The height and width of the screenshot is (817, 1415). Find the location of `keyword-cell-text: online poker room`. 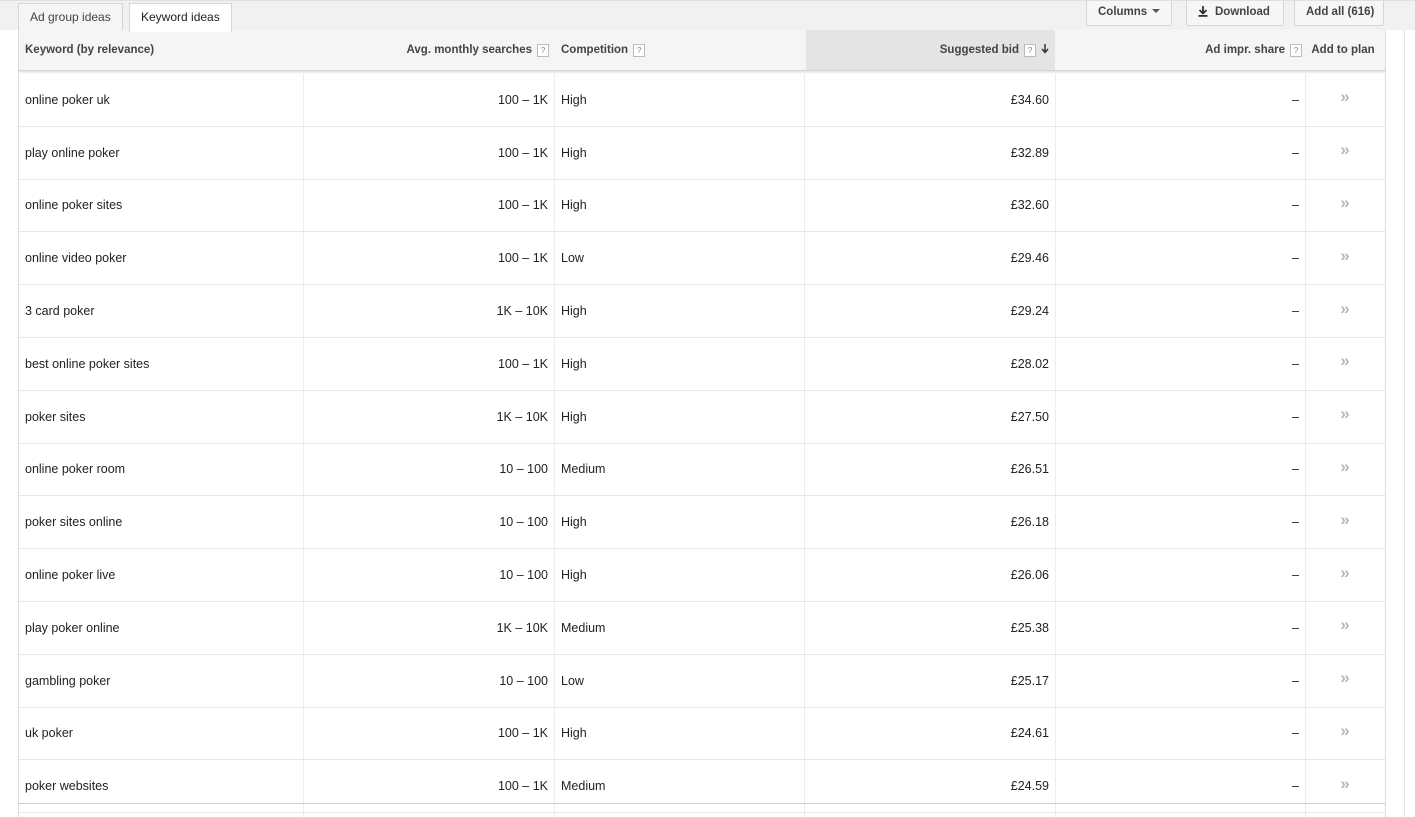

keyword-cell-text: online poker room is located at coordinates (75, 469).